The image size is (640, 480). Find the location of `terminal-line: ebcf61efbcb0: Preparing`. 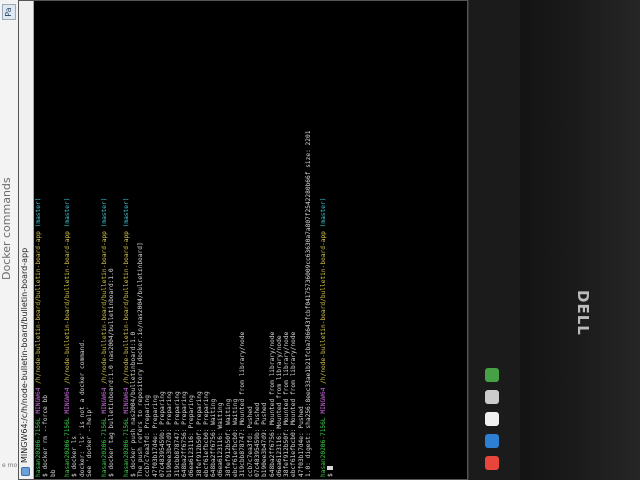

terminal-line: ebcf61efbcb0: Preparing is located at coordinates (206, 240).